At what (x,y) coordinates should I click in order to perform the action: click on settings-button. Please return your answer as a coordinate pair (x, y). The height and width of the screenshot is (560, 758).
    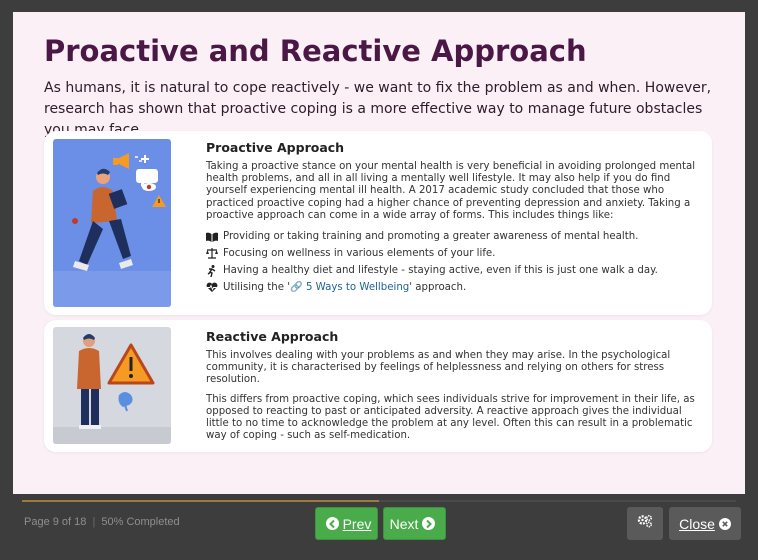
    Looking at the image, I should click on (645, 523).